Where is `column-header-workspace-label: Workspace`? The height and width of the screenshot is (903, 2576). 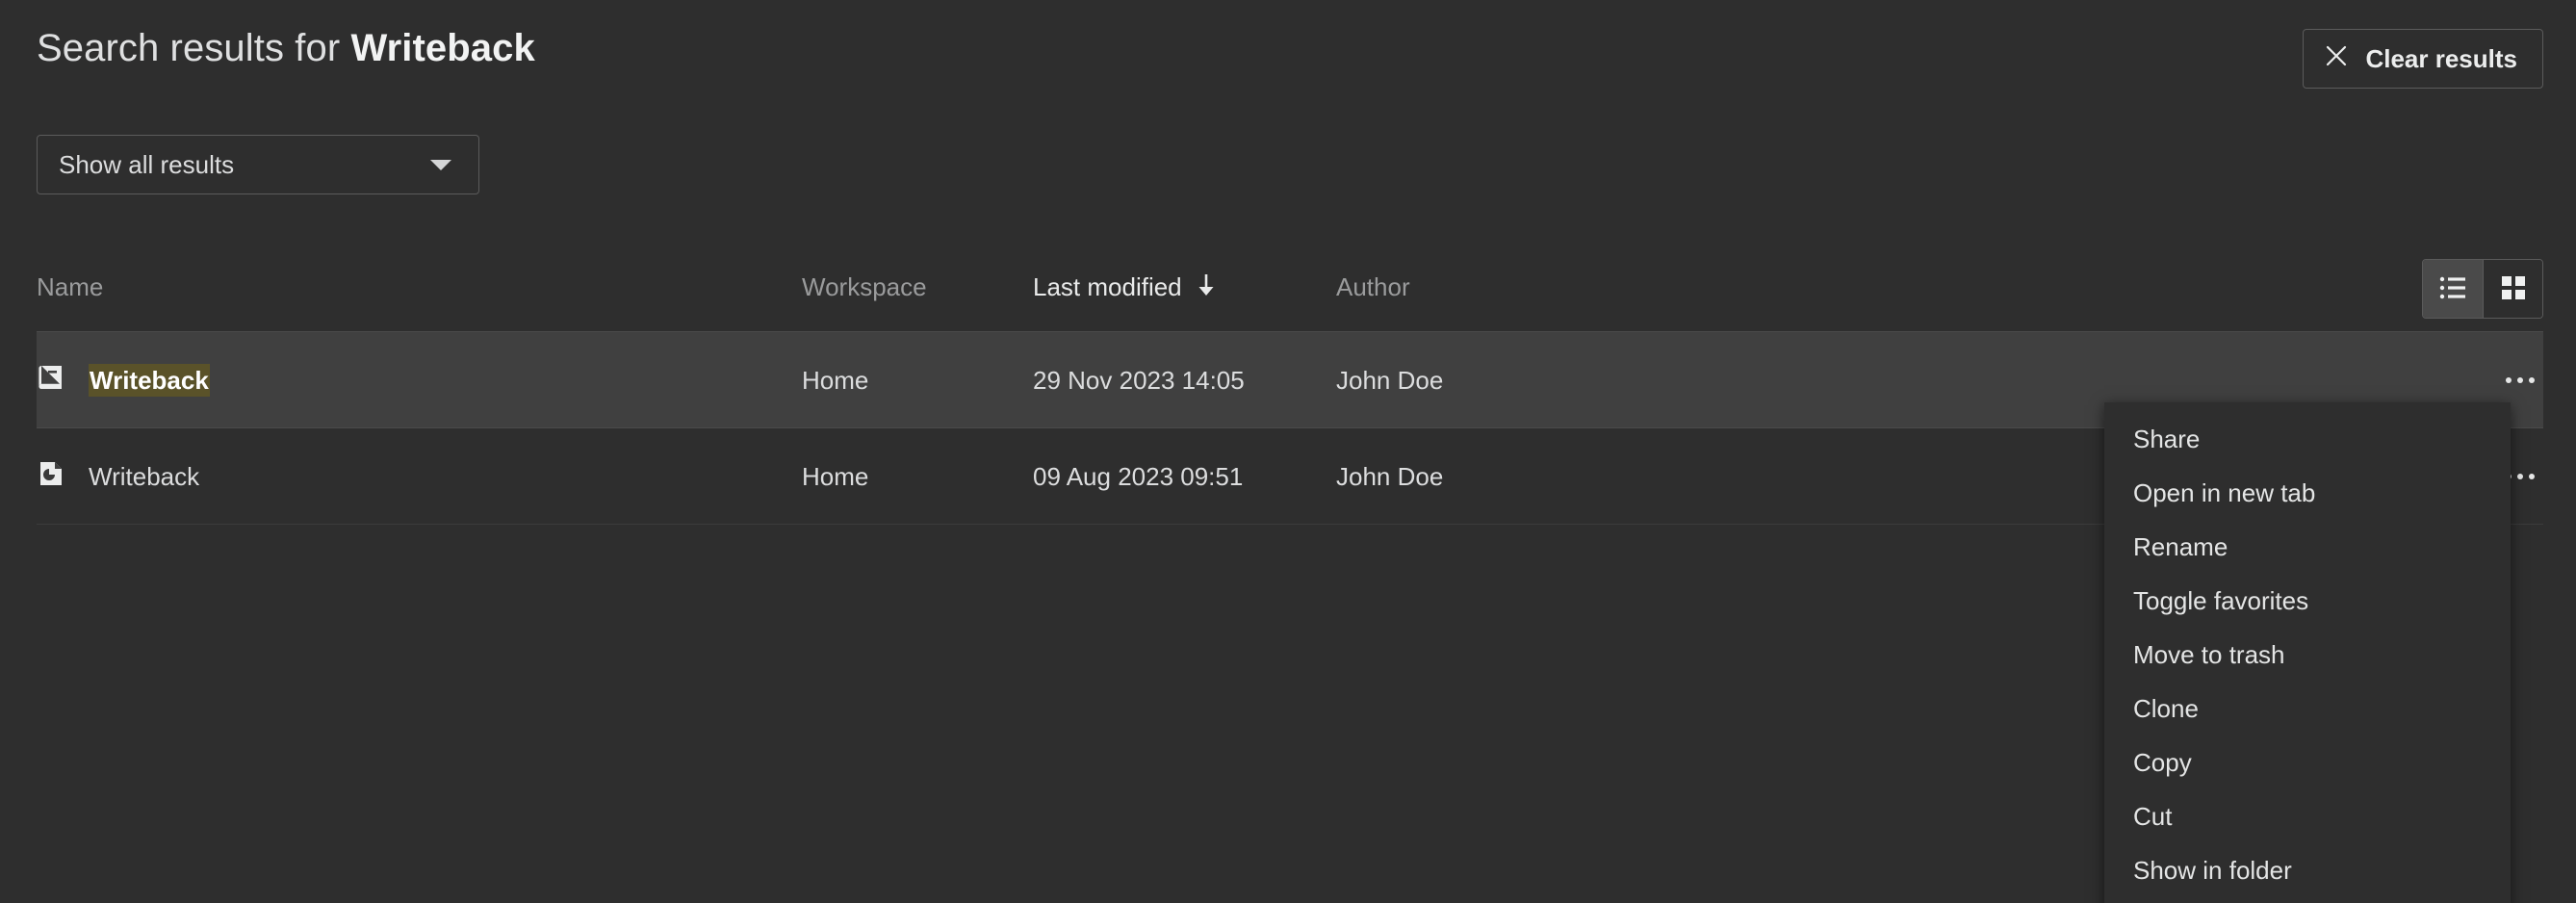
column-header-workspace-label: Workspace is located at coordinates (865, 287).